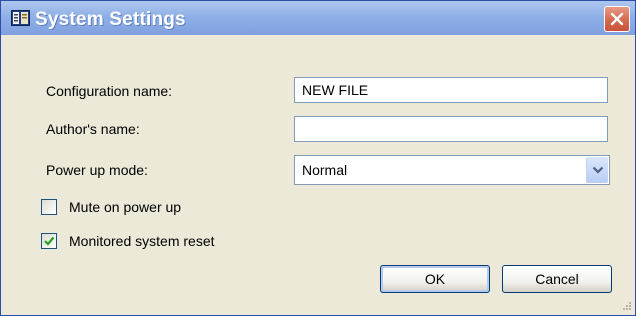 This screenshot has width=636, height=318. I want to click on close-x-icon, so click(617, 19).